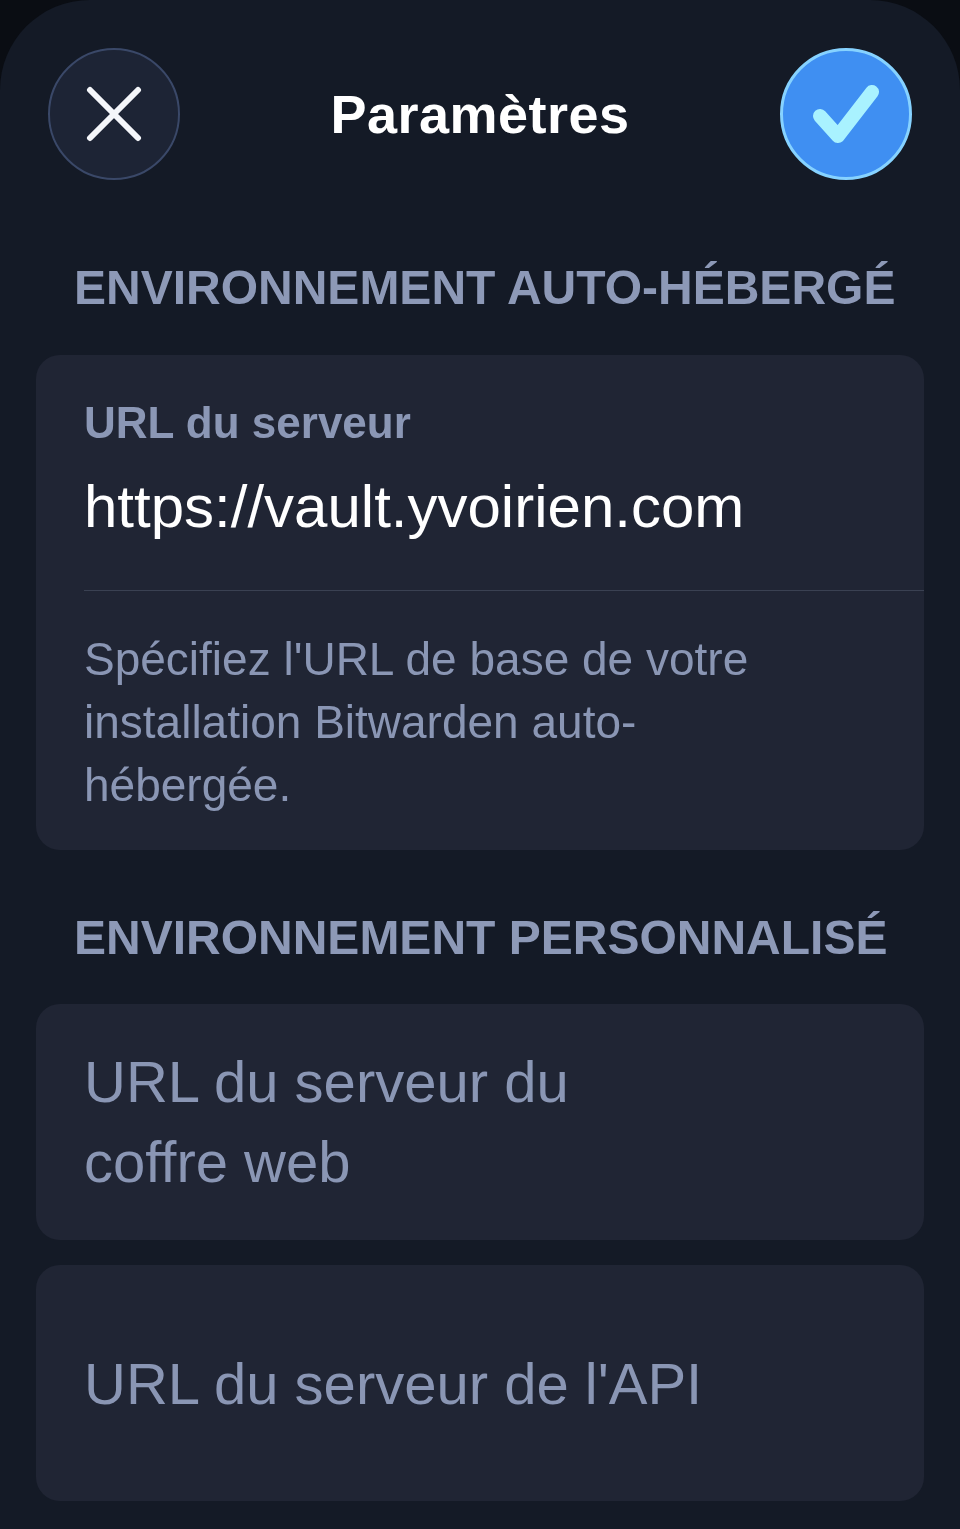 The image size is (960, 1529). I want to click on close-icon, so click(114, 114).